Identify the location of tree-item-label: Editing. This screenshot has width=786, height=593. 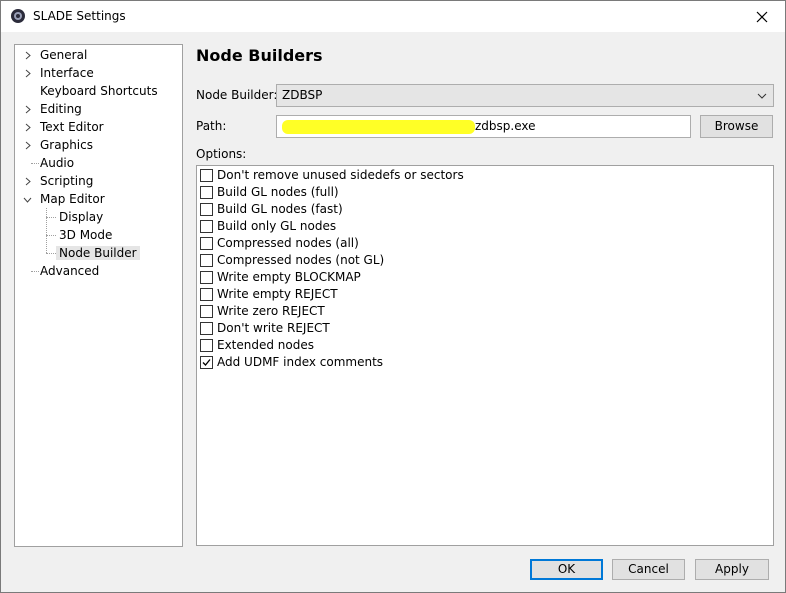
(61, 109).